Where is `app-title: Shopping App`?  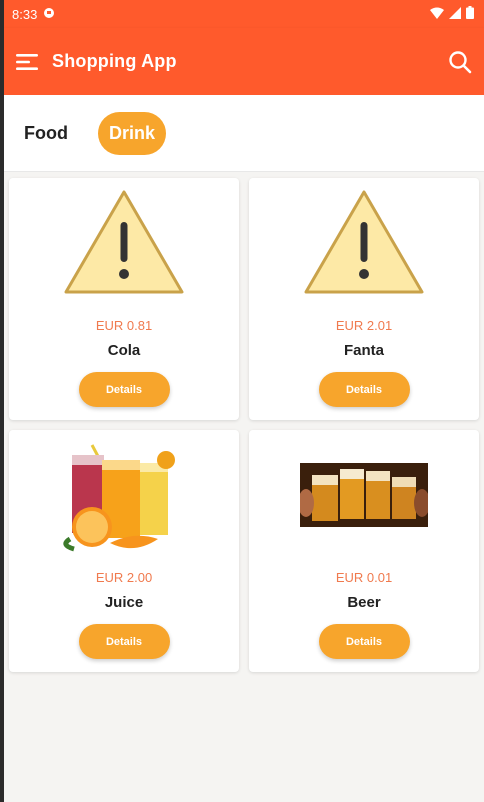 app-title: Shopping App is located at coordinates (114, 61).